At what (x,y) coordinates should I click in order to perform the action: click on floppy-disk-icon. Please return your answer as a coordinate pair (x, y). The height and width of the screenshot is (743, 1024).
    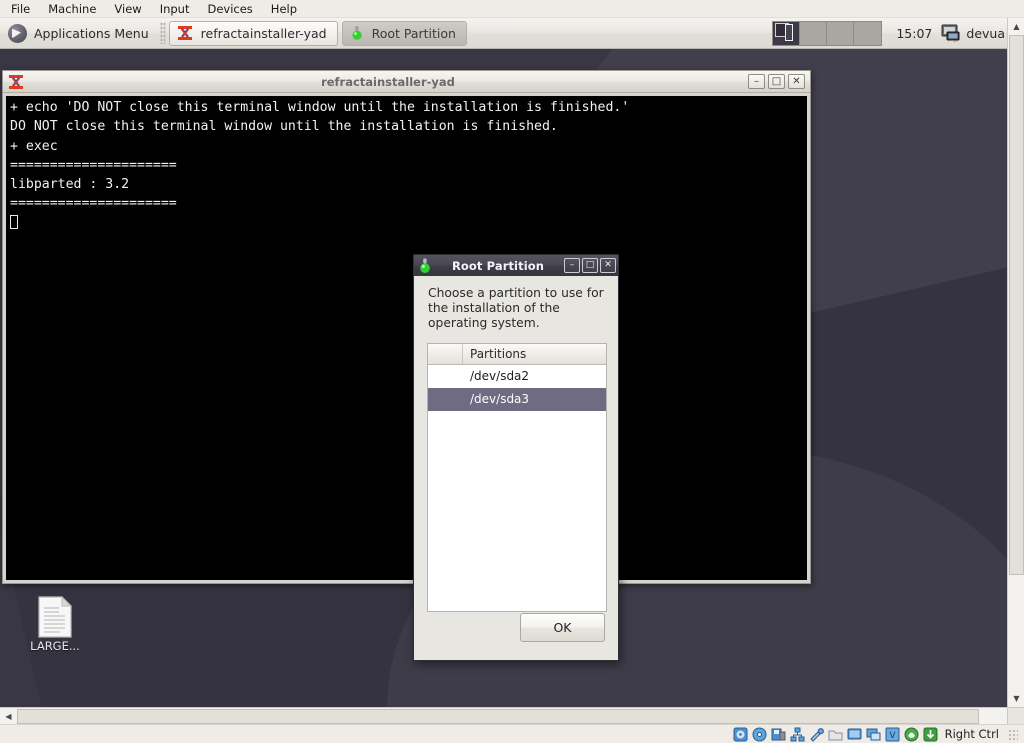
    Looking at the image, I should click on (778, 734).